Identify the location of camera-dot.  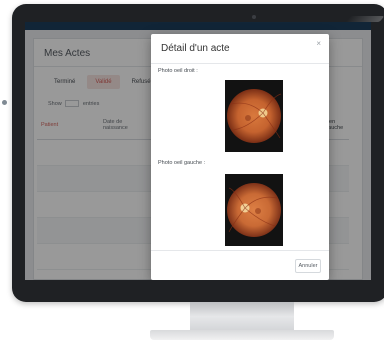
(254, 17).